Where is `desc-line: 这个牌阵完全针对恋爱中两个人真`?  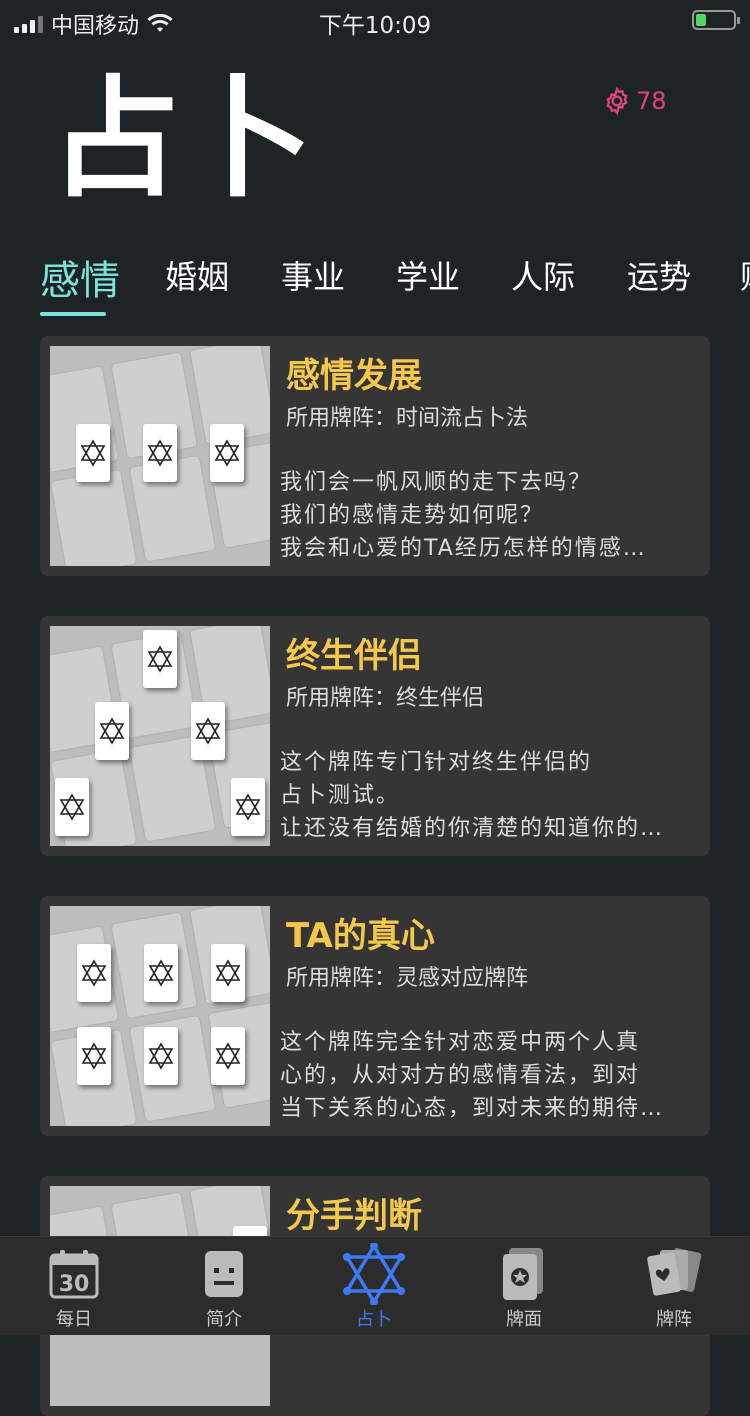
desc-line: 这个牌阵完全针对恋爱中两个人真 is located at coordinates (460, 1042).